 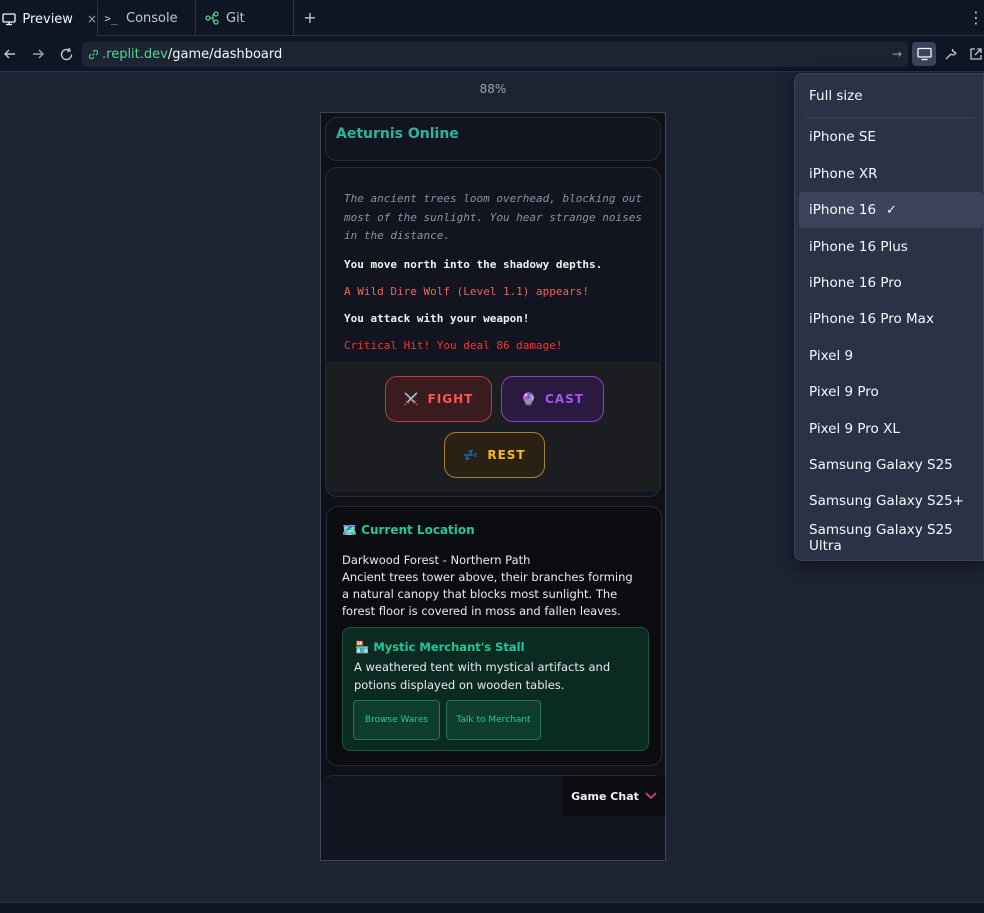 What do you see at coordinates (493, 427) in the screenshot?
I see `action-bar: ⚔️ FIGHT 🔮 CAST 💤 REST` at bounding box center [493, 427].